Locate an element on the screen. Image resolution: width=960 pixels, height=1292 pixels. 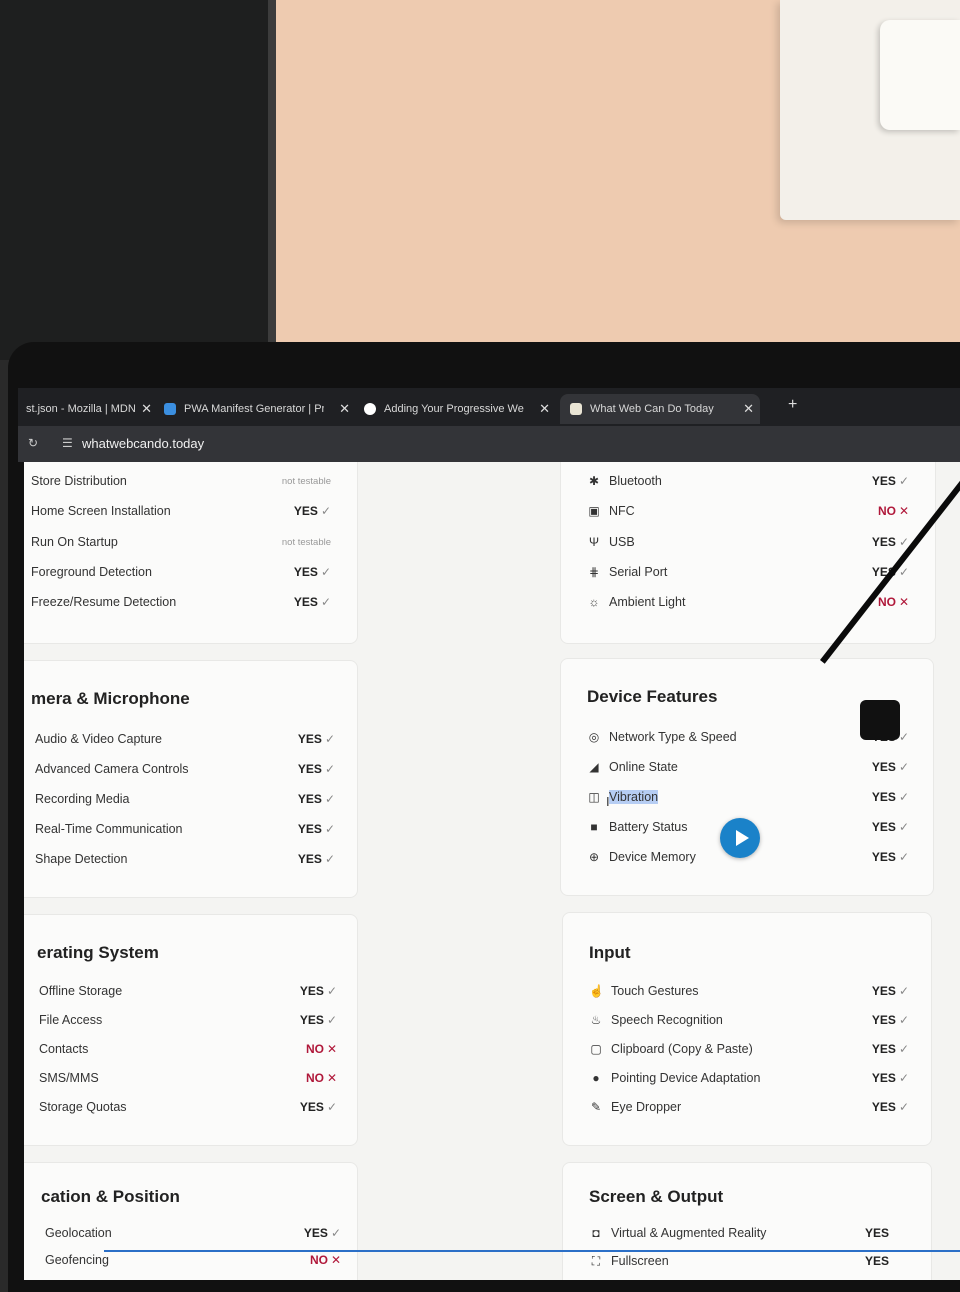
feature-label: Online State is located at coordinates (643, 767).